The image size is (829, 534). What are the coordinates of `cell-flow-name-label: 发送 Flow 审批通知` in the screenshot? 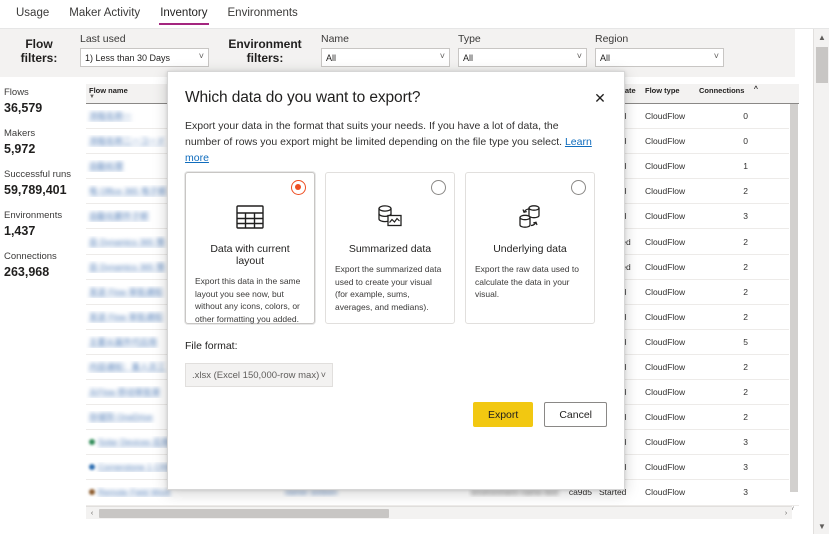 It's located at (126, 291).